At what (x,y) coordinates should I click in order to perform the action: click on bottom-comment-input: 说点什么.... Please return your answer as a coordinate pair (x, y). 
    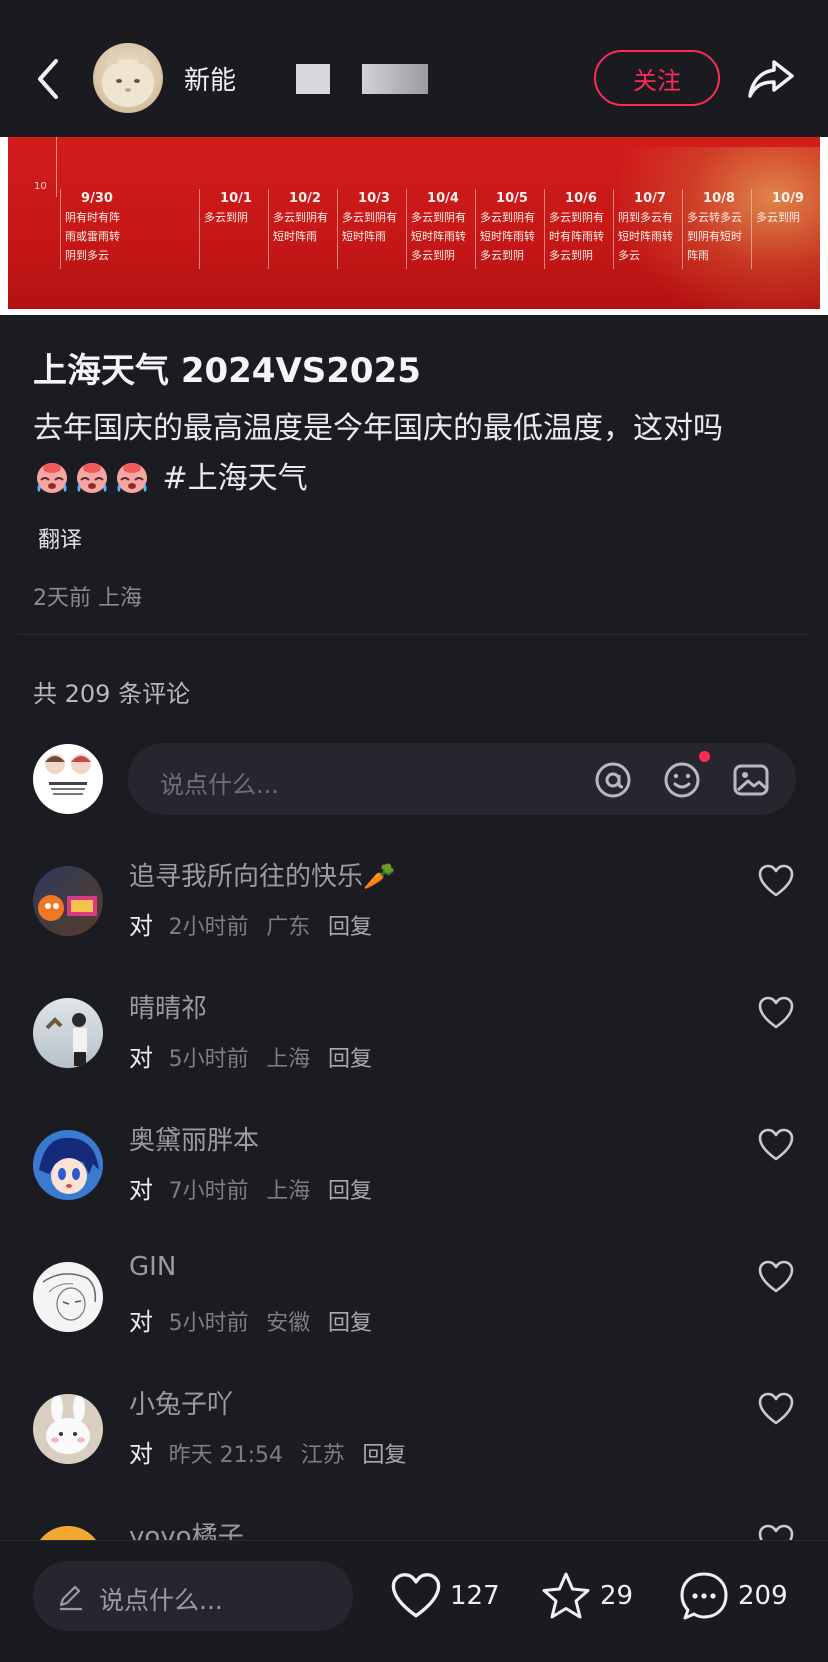
    Looking at the image, I should click on (193, 1596).